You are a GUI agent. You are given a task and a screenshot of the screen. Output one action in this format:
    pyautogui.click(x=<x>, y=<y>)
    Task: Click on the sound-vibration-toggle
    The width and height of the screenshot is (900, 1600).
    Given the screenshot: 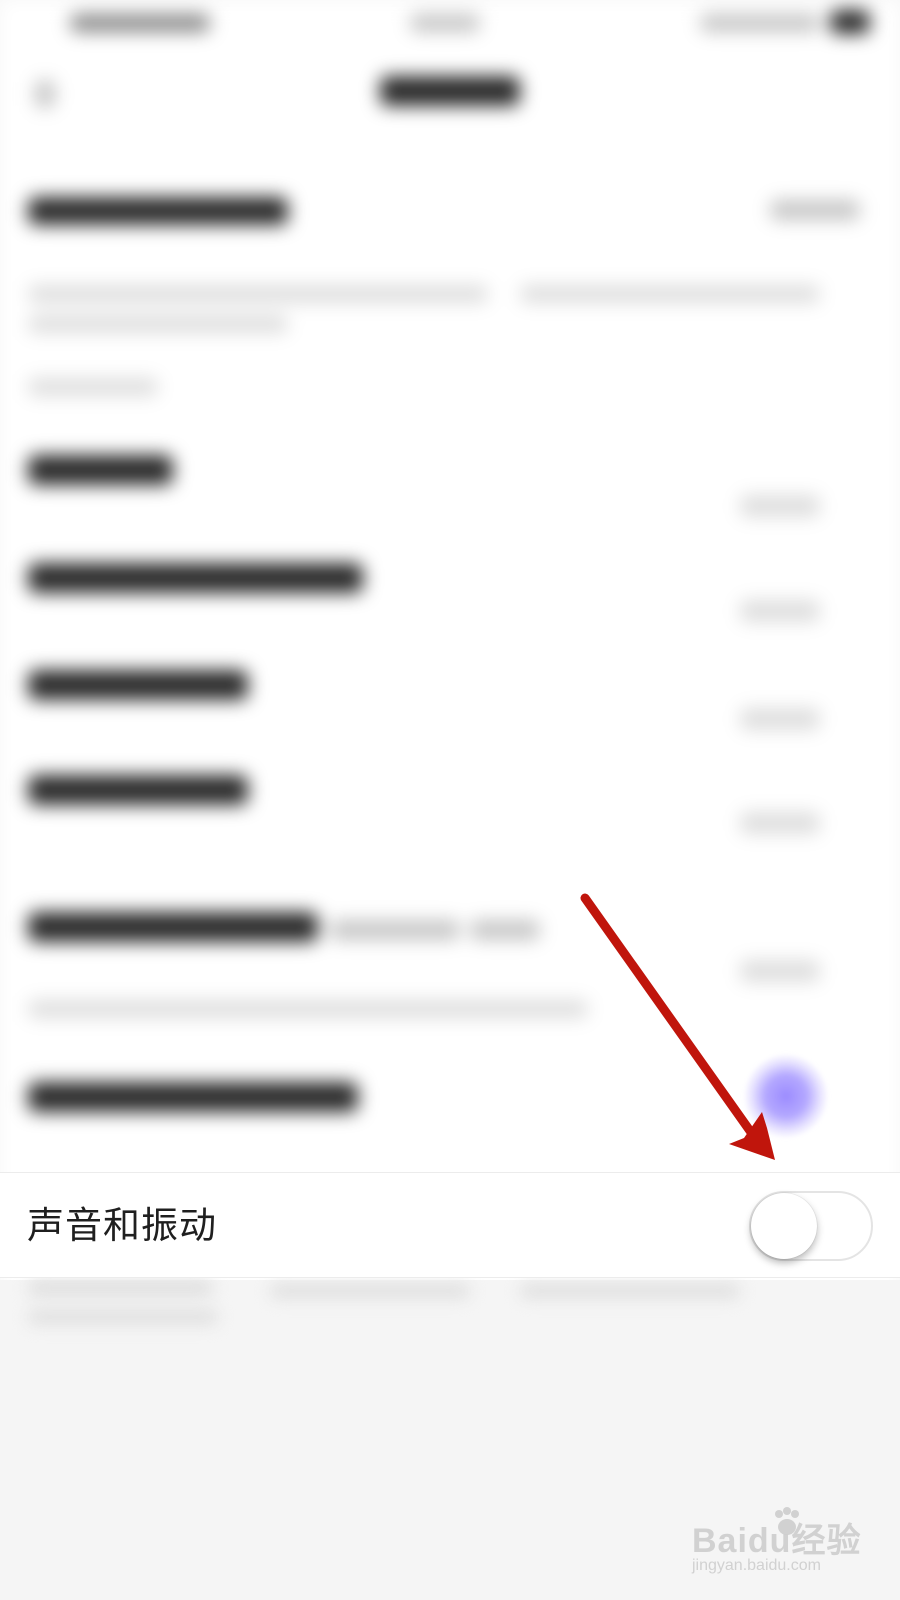 What is the action you would take?
    pyautogui.click(x=811, y=1226)
    